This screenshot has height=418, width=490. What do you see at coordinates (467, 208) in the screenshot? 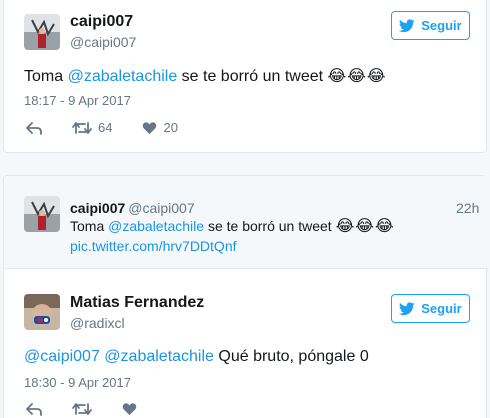
I see `parent-time-ago: 22h` at bounding box center [467, 208].